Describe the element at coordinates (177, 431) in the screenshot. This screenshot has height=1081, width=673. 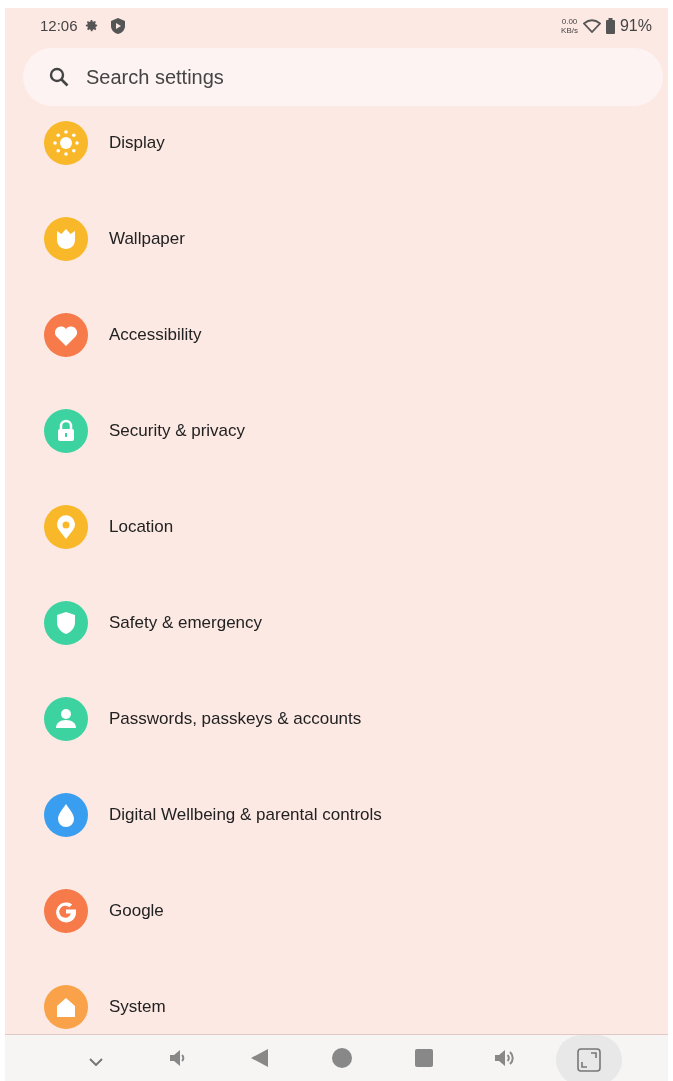
I see `settings-item-label: Security & privacy` at that location.